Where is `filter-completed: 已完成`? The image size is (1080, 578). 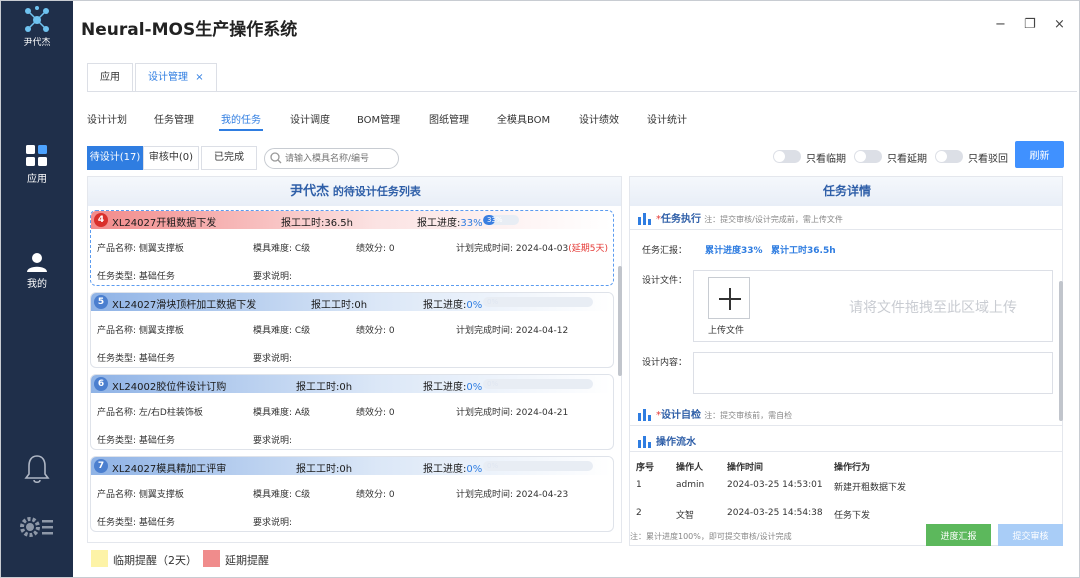
filter-completed: 已完成 is located at coordinates (229, 158).